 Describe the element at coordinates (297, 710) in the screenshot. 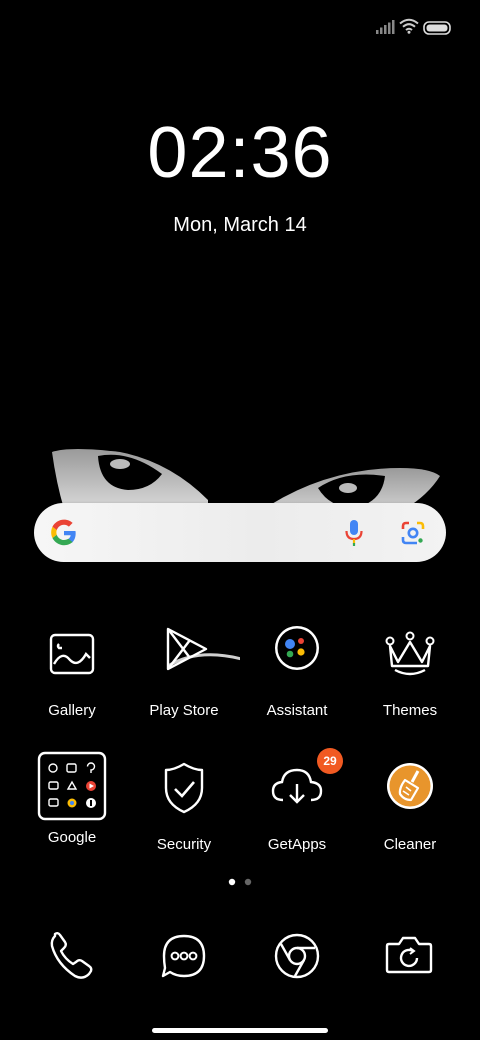

I see `app-label: Assistant` at that location.